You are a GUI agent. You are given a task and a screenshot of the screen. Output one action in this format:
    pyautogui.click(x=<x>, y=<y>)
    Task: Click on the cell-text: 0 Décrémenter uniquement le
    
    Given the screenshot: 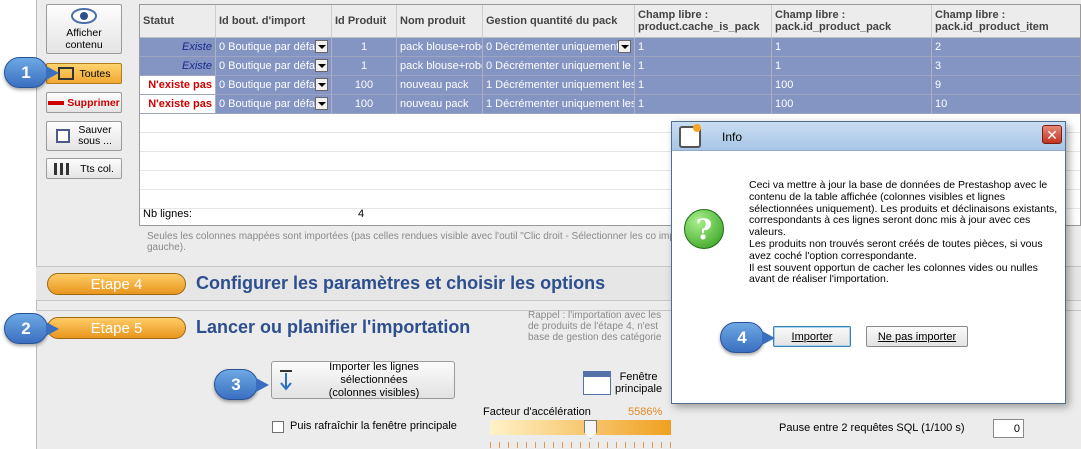 What is the action you would take?
    pyautogui.click(x=558, y=47)
    